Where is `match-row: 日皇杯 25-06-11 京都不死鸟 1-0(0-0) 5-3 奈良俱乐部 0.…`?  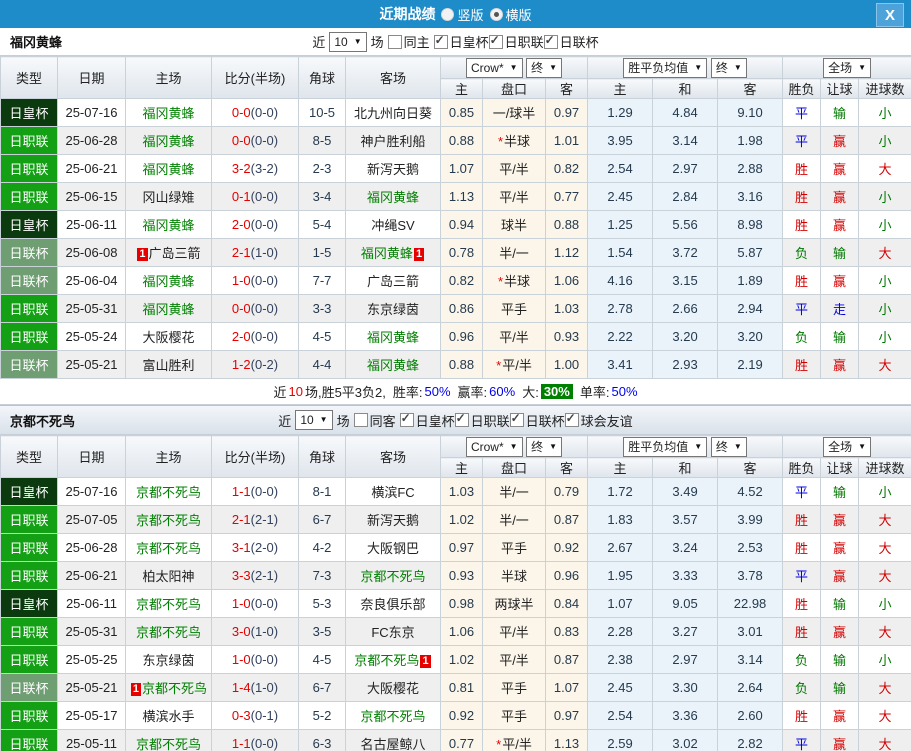 match-row: 日皇杯 25-06-11 京都不死鸟 1-0(0-0) 5-3 奈良俱乐部 0.… is located at coordinates (455, 603).